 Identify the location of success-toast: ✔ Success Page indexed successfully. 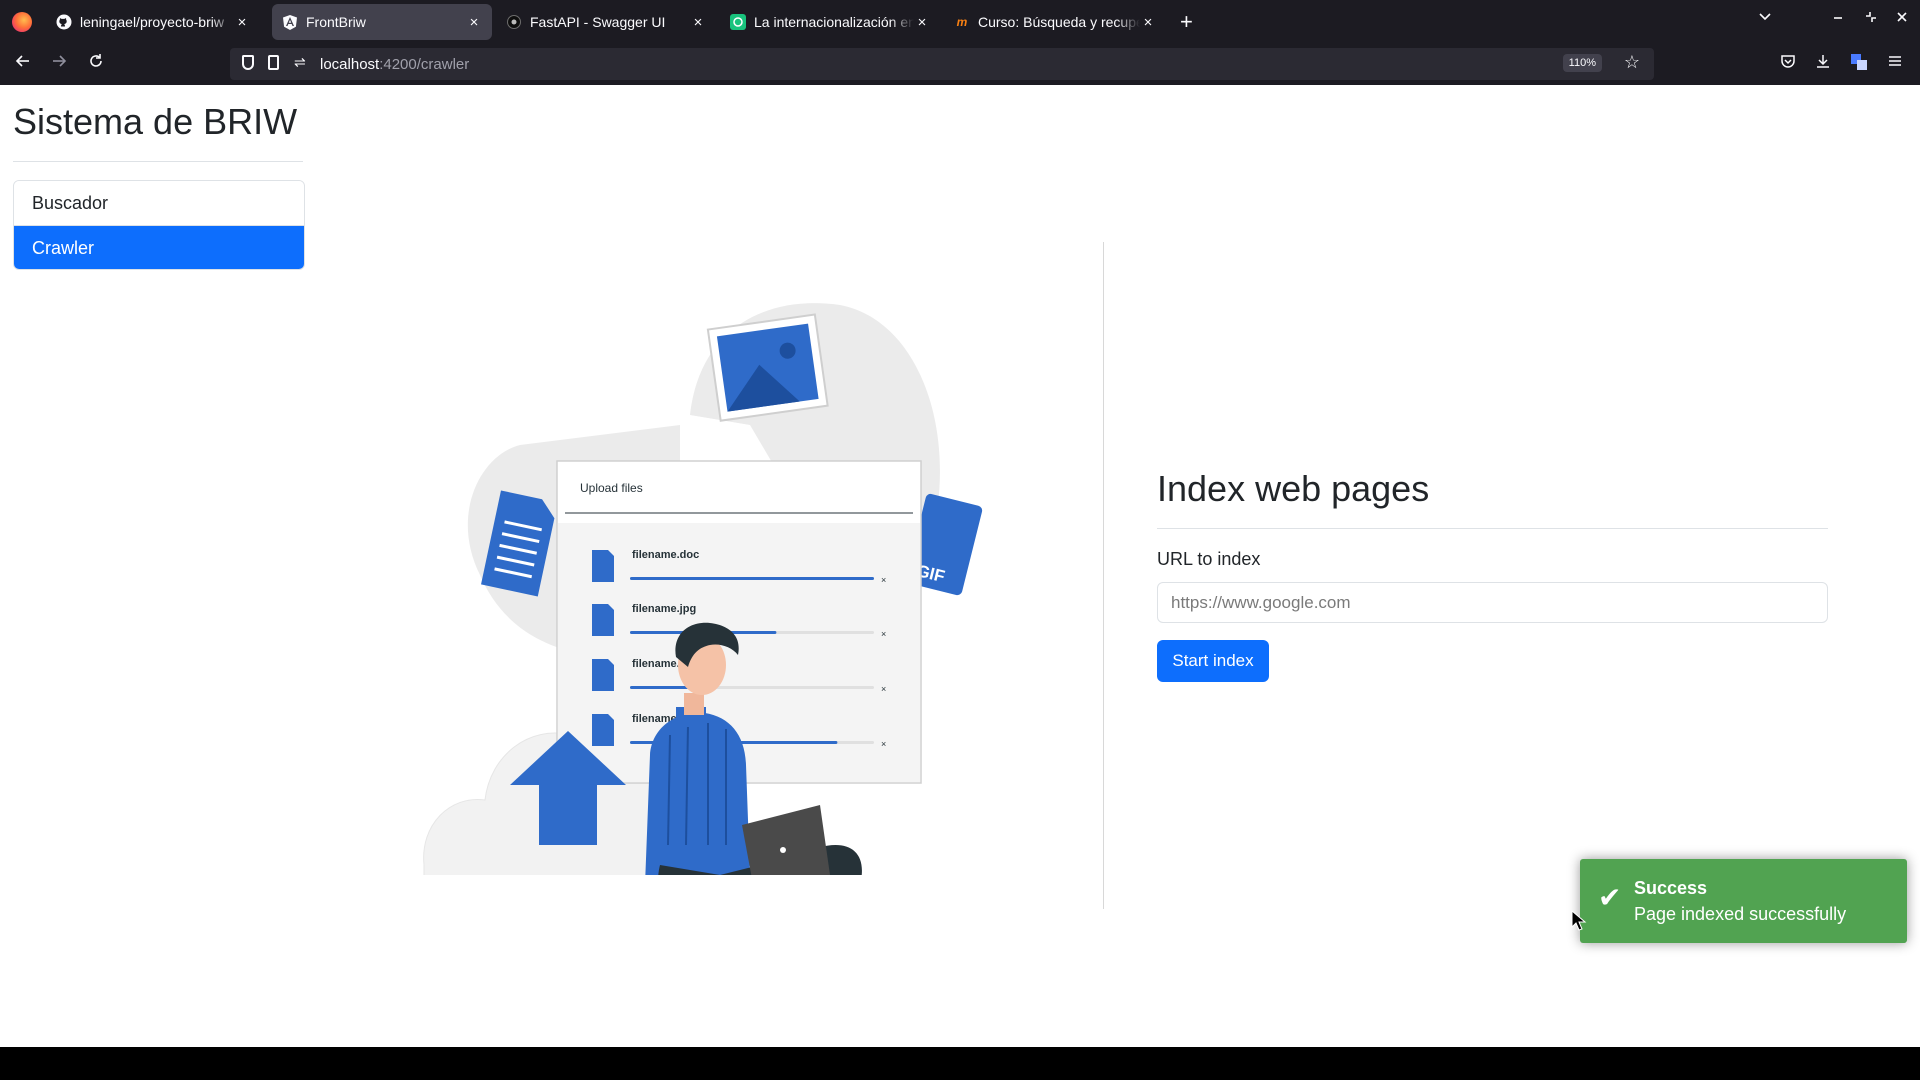
(1743, 901).